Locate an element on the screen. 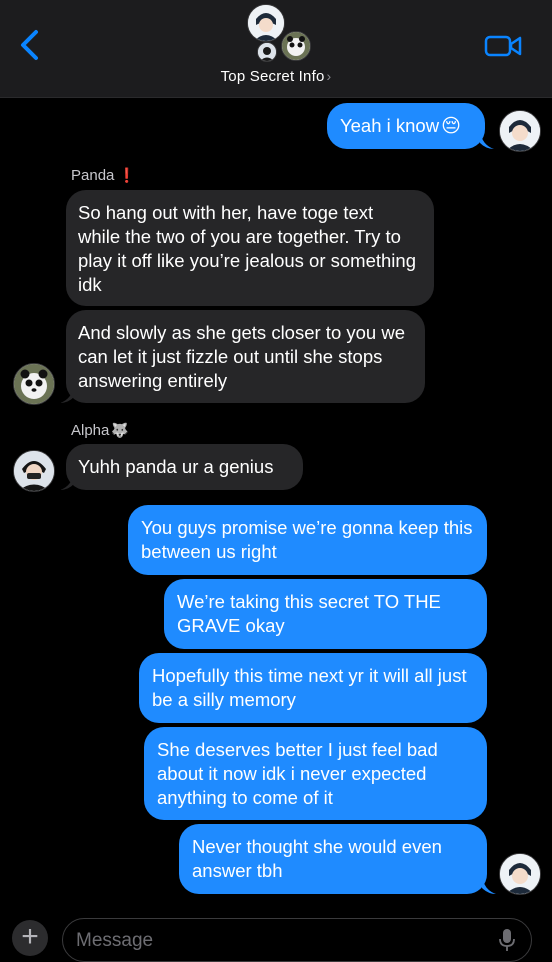 This screenshot has width=552, height=962. message-placeholder: Message is located at coordinates (115, 940).